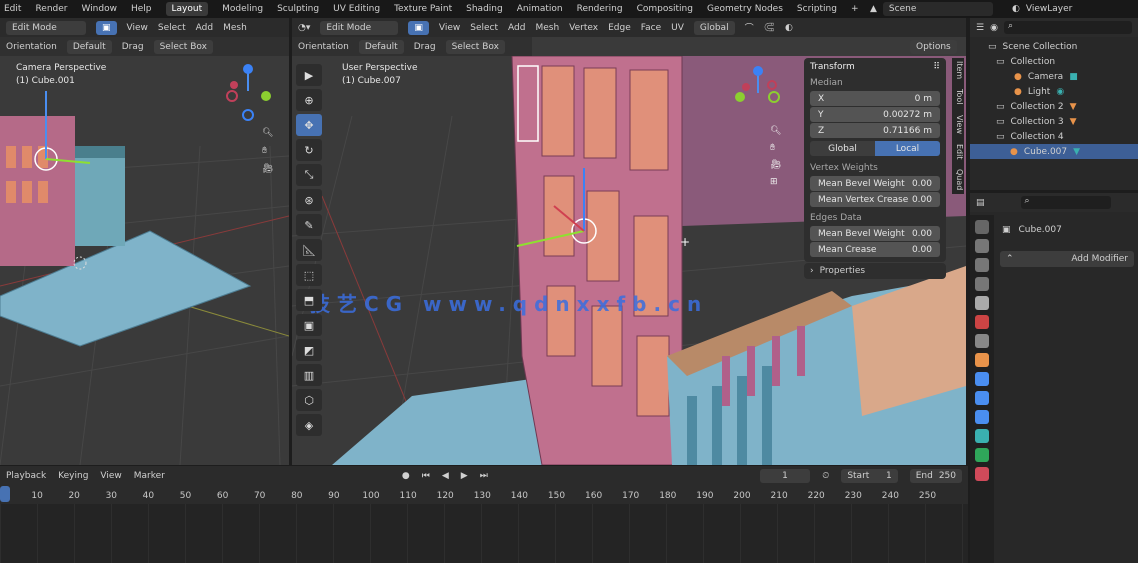 The image size is (1138, 563). Describe the element at coordinates (242, 9) in the screenshot. I see `tab-modeling: Modeling` at that location.